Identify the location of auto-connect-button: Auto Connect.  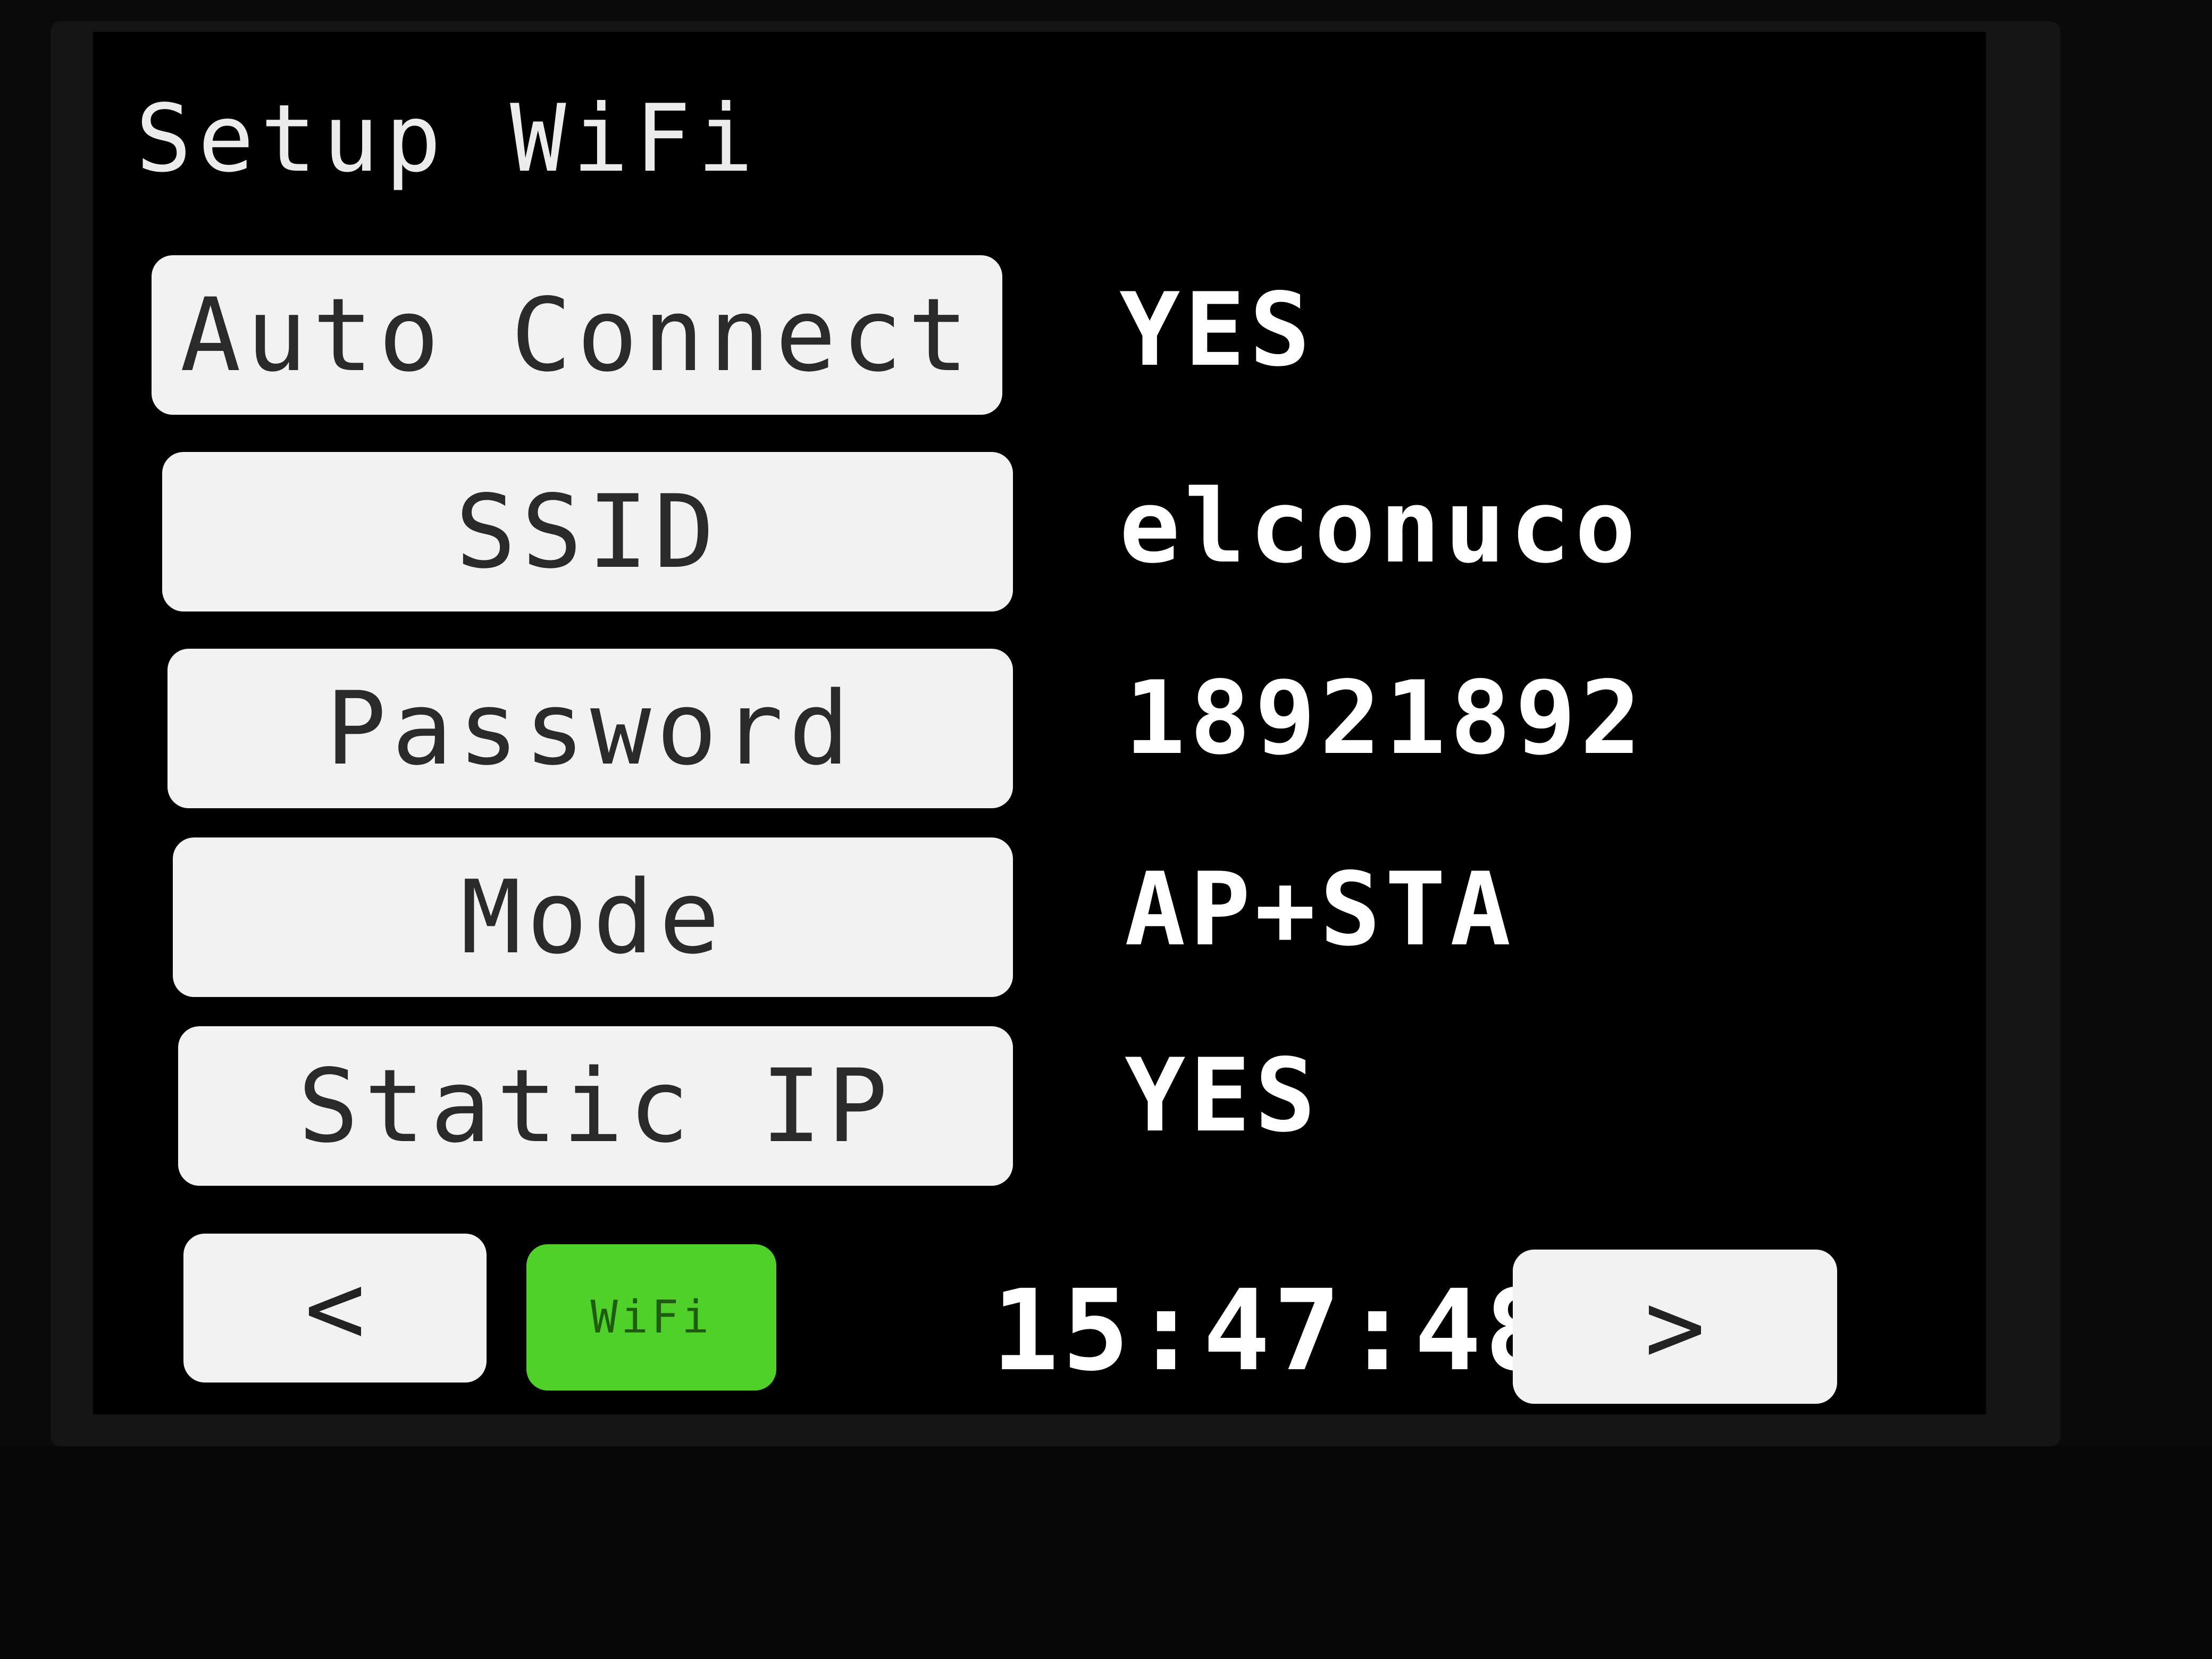
(577, 335).